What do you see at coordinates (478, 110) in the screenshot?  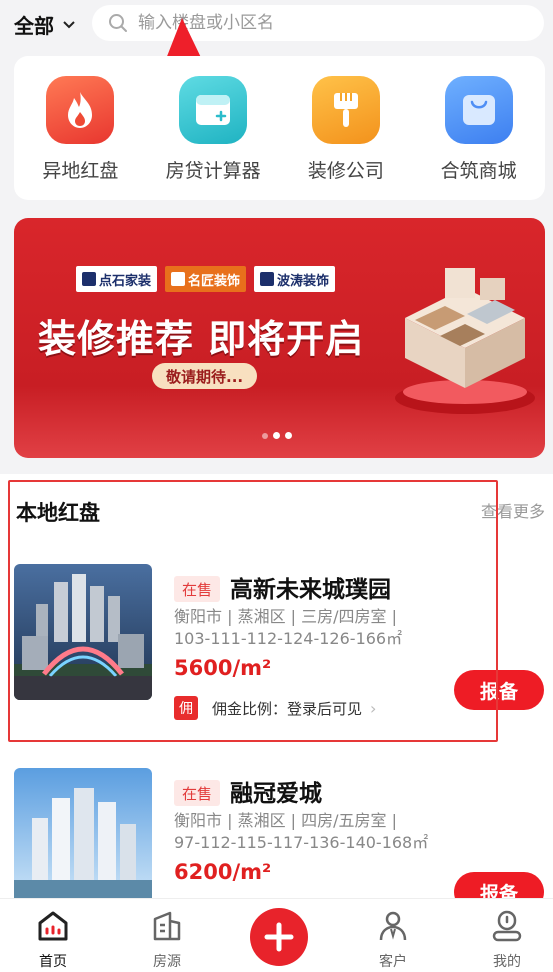 I see `shopping-bag-icon` at bounding box center [478, 110].